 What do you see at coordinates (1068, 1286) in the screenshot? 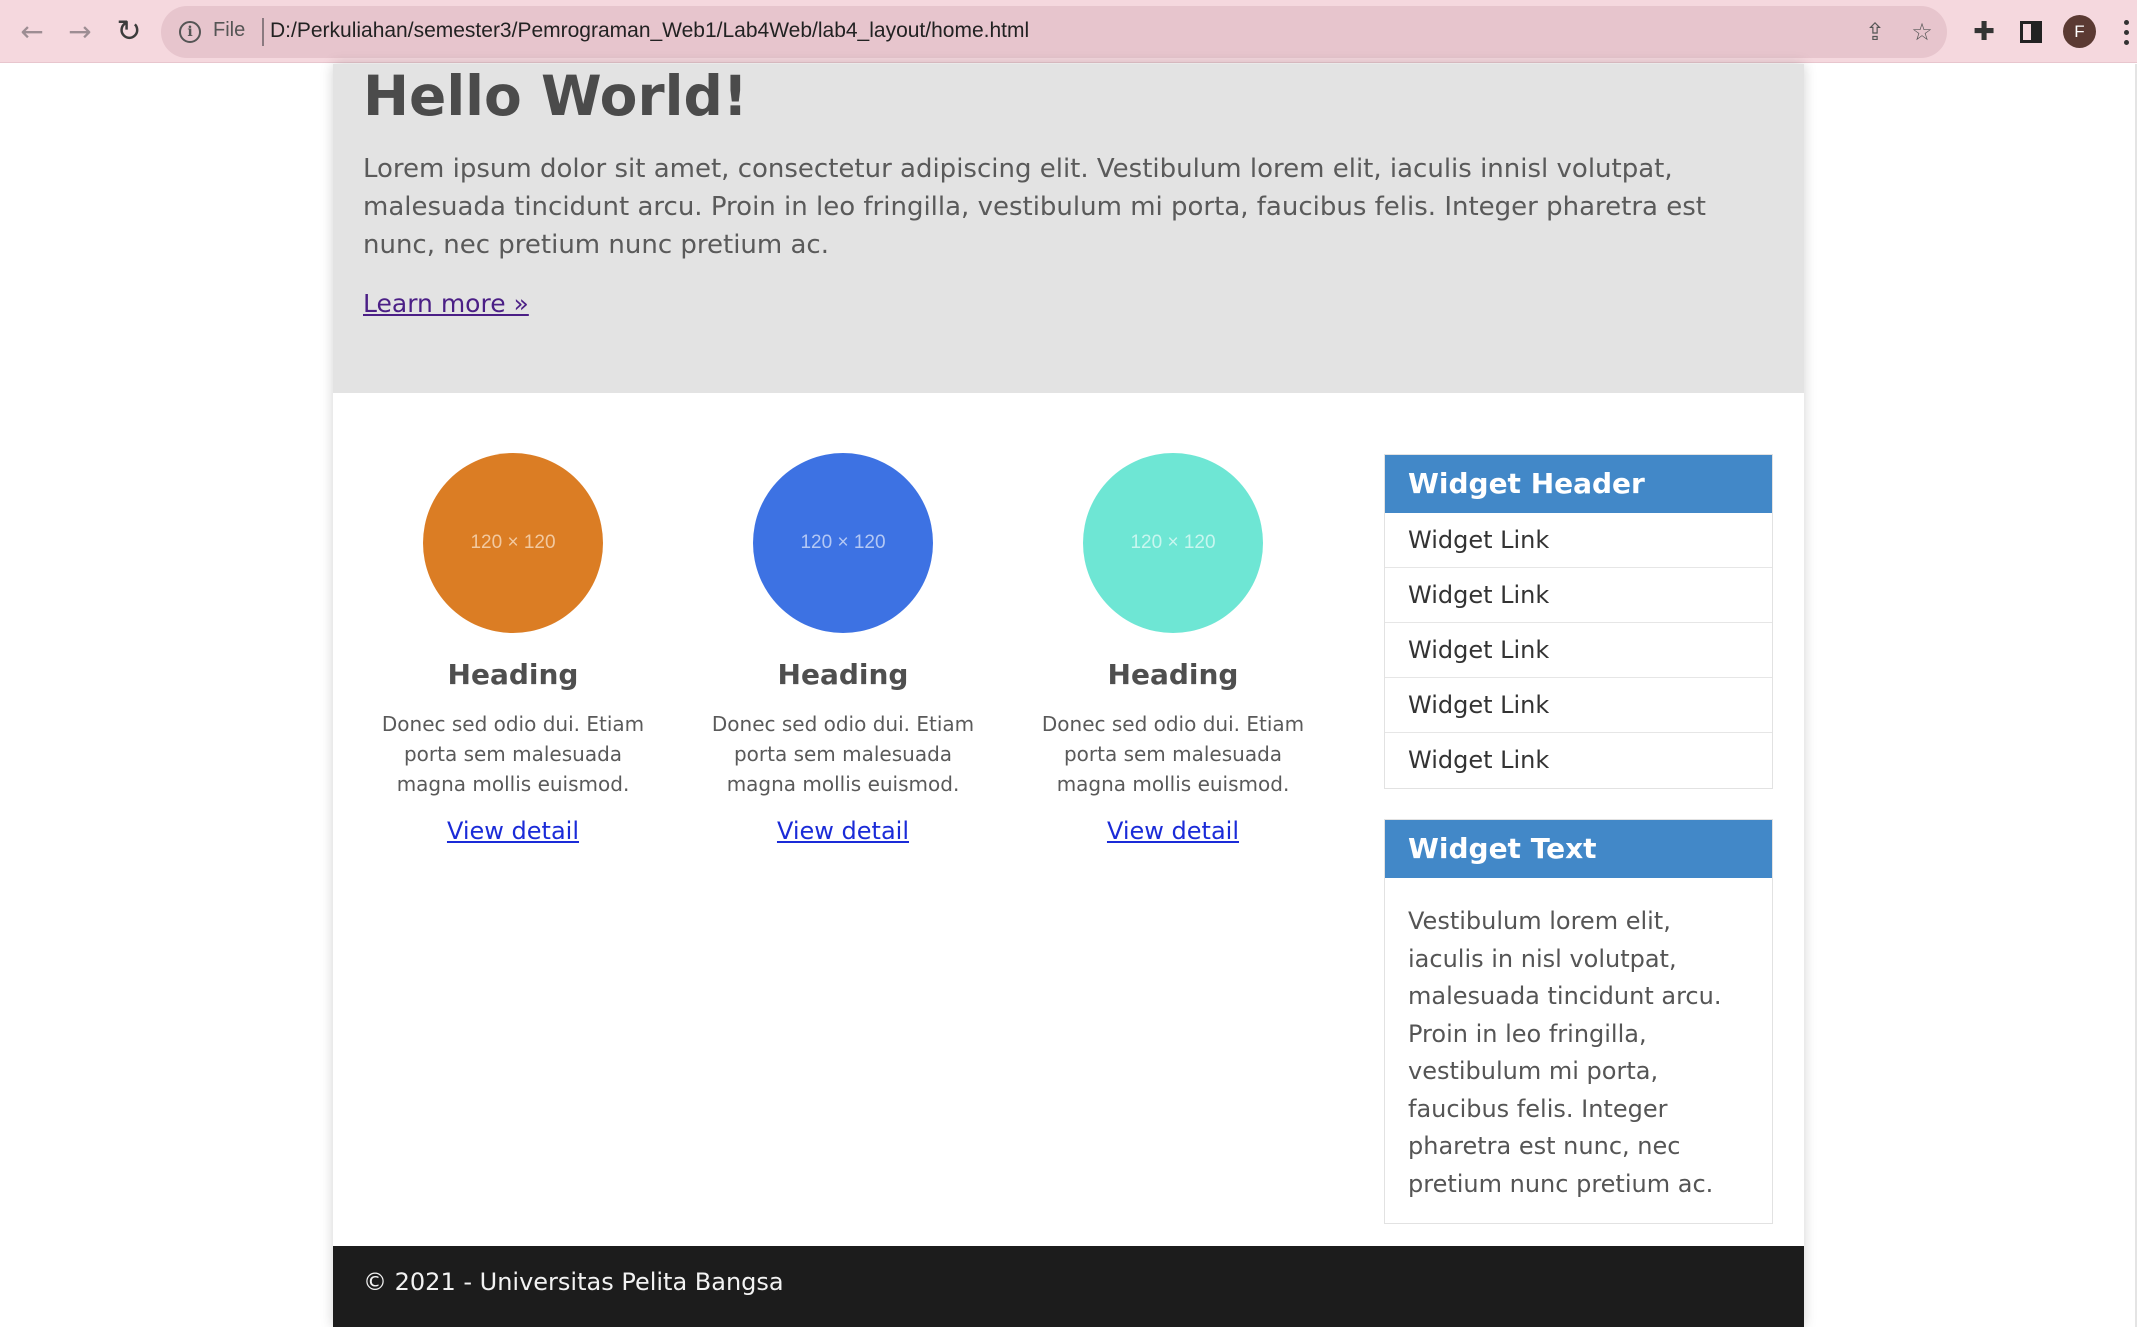
I see `page-footer: © 2021 - Universitas Pelita Bangsa` at bounding box center [1068, 1286].